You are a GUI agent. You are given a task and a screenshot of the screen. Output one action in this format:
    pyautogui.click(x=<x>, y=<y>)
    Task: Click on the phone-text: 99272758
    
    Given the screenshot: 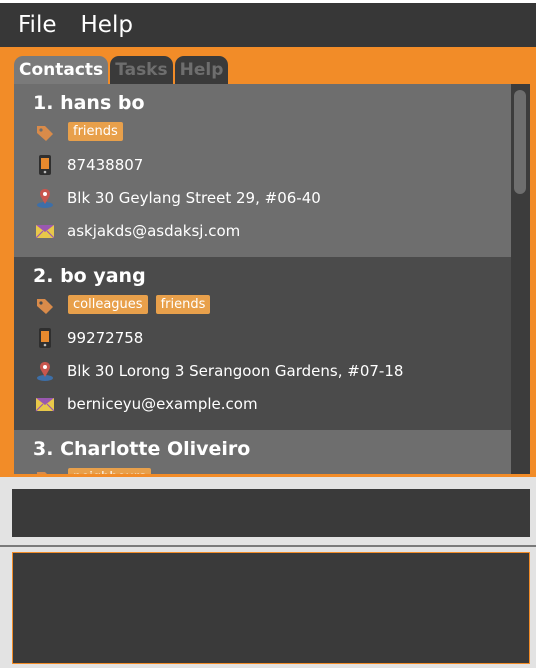 What is the action you would take?
    pyautogui.click(x=105, y=338)
    